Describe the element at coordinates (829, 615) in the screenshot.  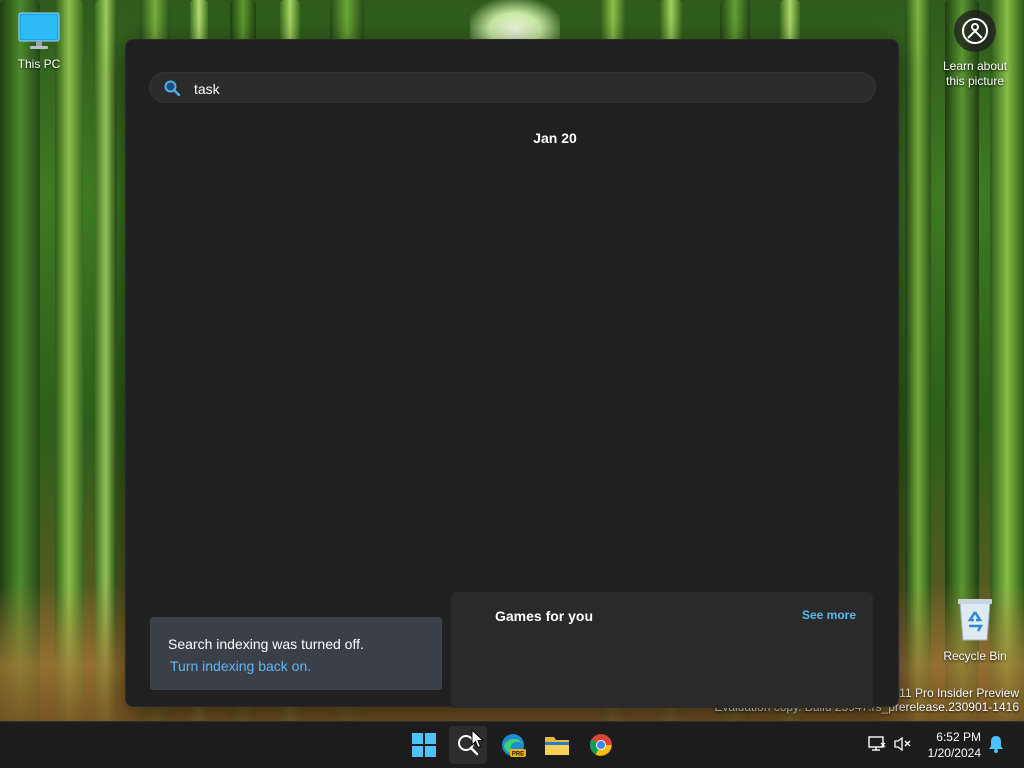
I see `see-more-link: See more` at that location.